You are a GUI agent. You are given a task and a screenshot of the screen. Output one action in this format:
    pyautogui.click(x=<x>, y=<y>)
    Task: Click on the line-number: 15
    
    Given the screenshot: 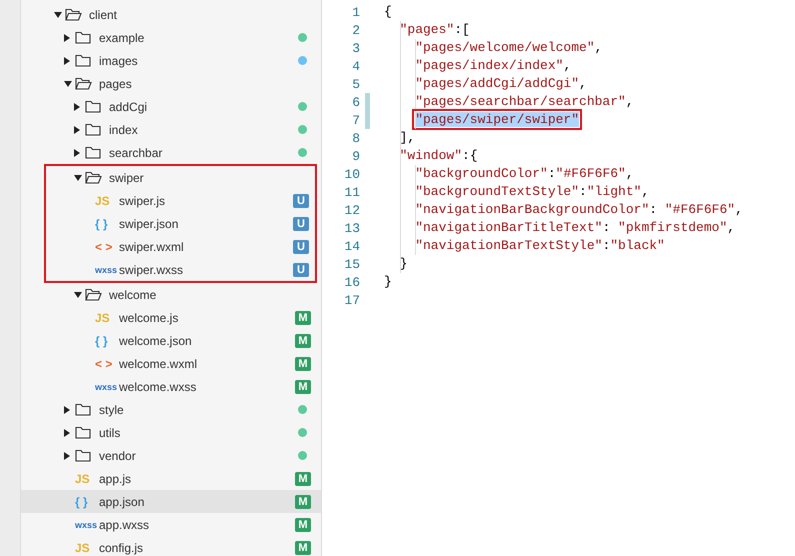 What is the action you would take?
    pyautogui.click(x=351, y=264)
    